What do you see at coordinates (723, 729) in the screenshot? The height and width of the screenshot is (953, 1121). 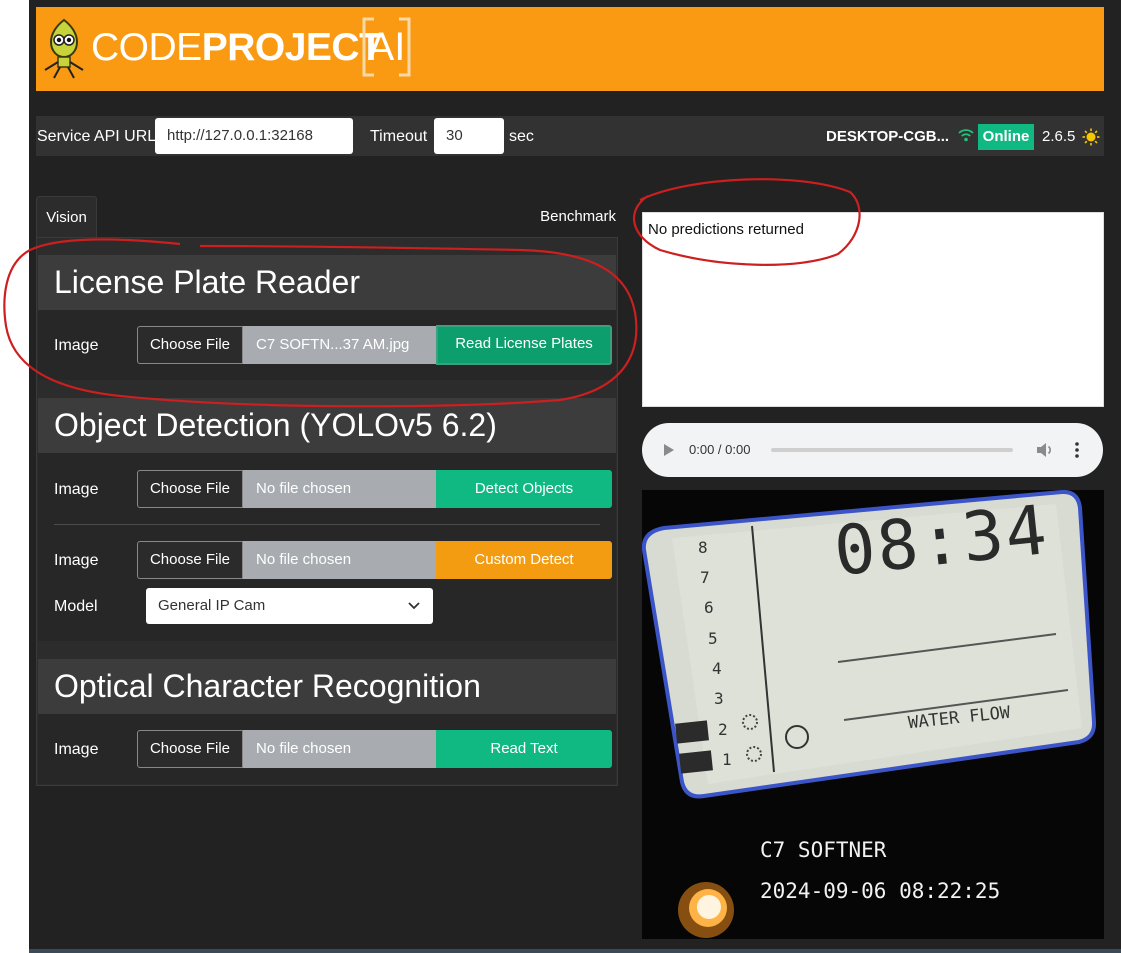 I see `scale-2: 2` at bounding box center [723, 729].